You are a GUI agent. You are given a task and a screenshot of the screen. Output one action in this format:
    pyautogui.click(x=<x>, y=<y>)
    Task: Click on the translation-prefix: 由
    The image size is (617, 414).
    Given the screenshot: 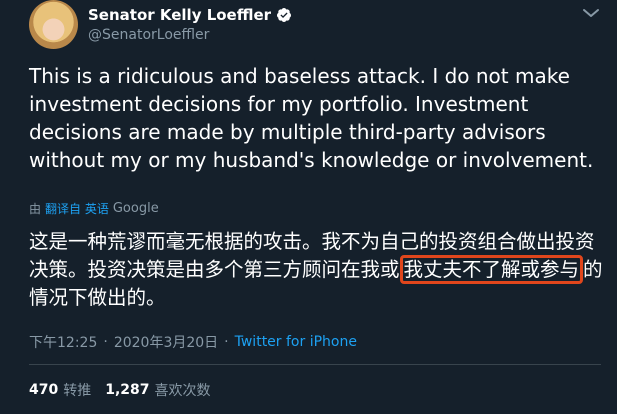 What is the action you would take?
    pyautogui.click(x=35, y=209)
    